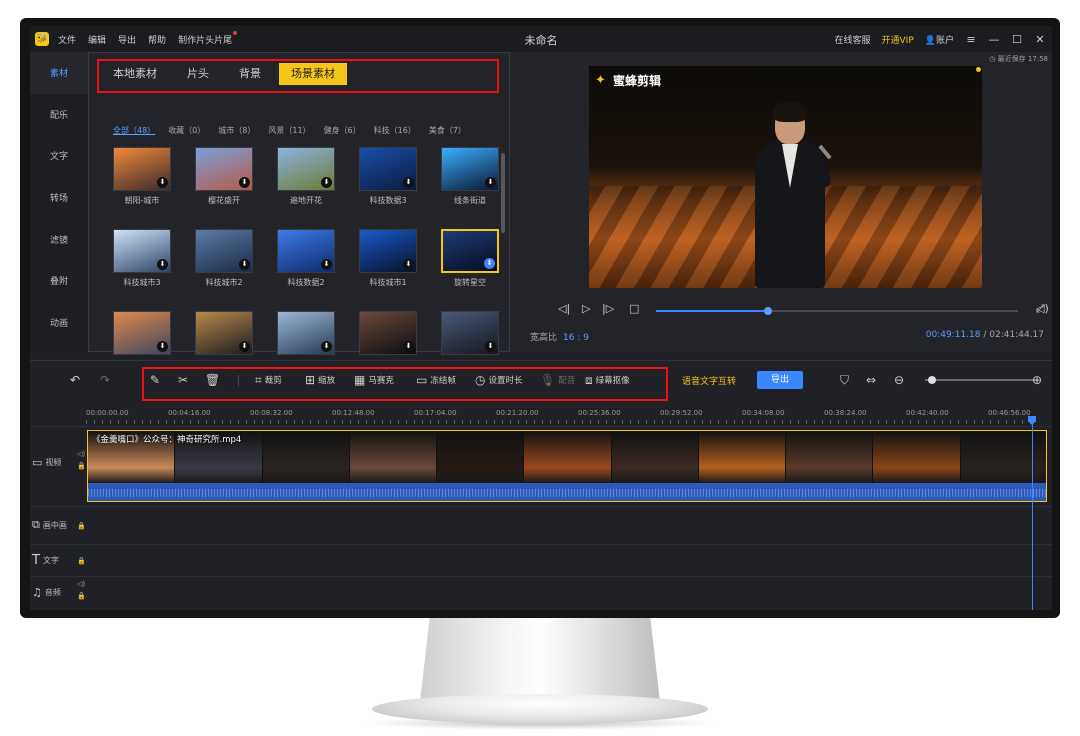 Image resolution: width=1080 pixels, height=736 pixels. What do you see at coordinates (837, 311) in the screenshot?
I see `playback-progress-bar` at bounding box center [837, 311].